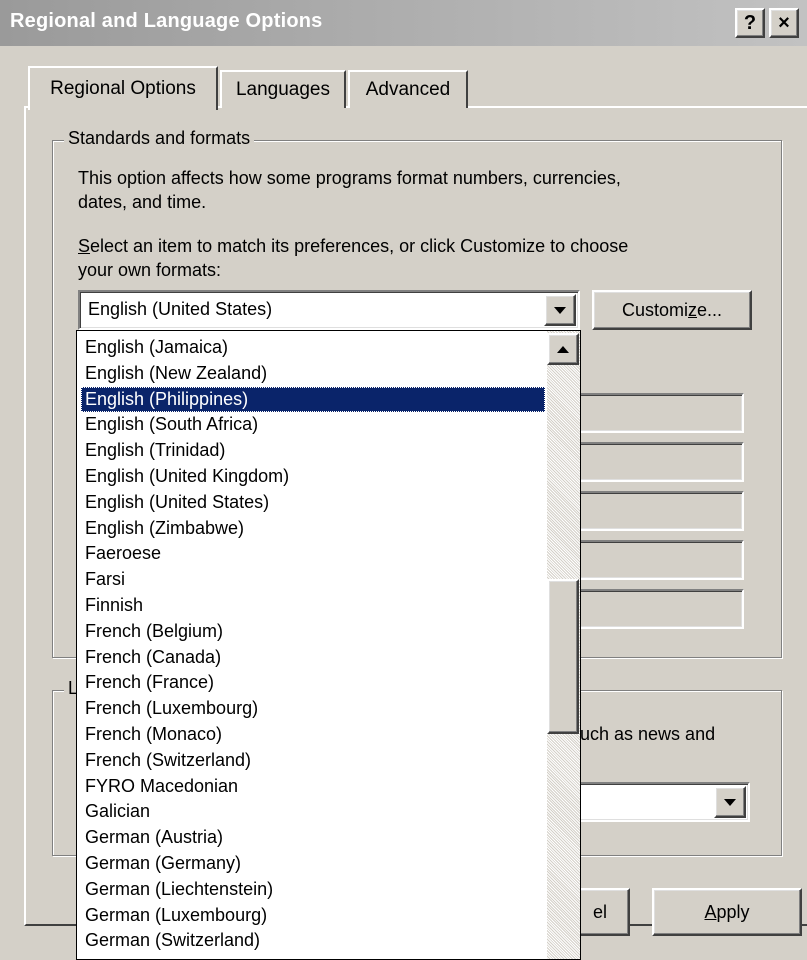  Describe the element at coordinates (313, 632) in the screenshot. I see `locale-list-item: French (Belgium)` at that location.